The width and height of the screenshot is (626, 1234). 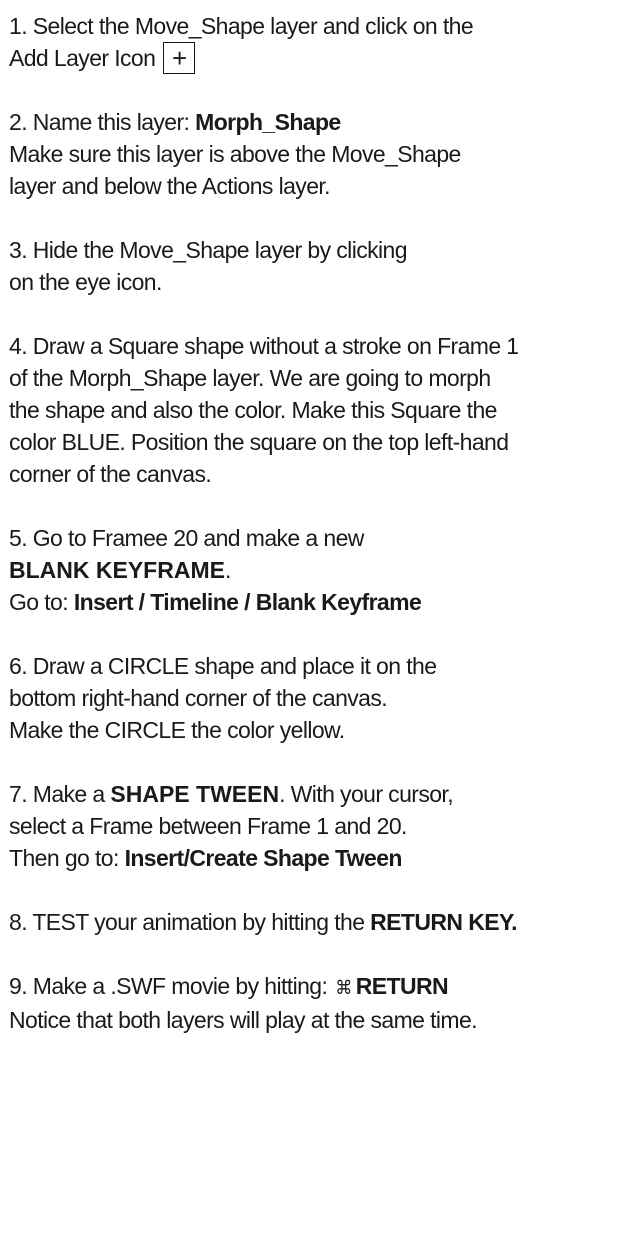 I want to click on command-key-icon: ⌘, so click(x=343, y=988).